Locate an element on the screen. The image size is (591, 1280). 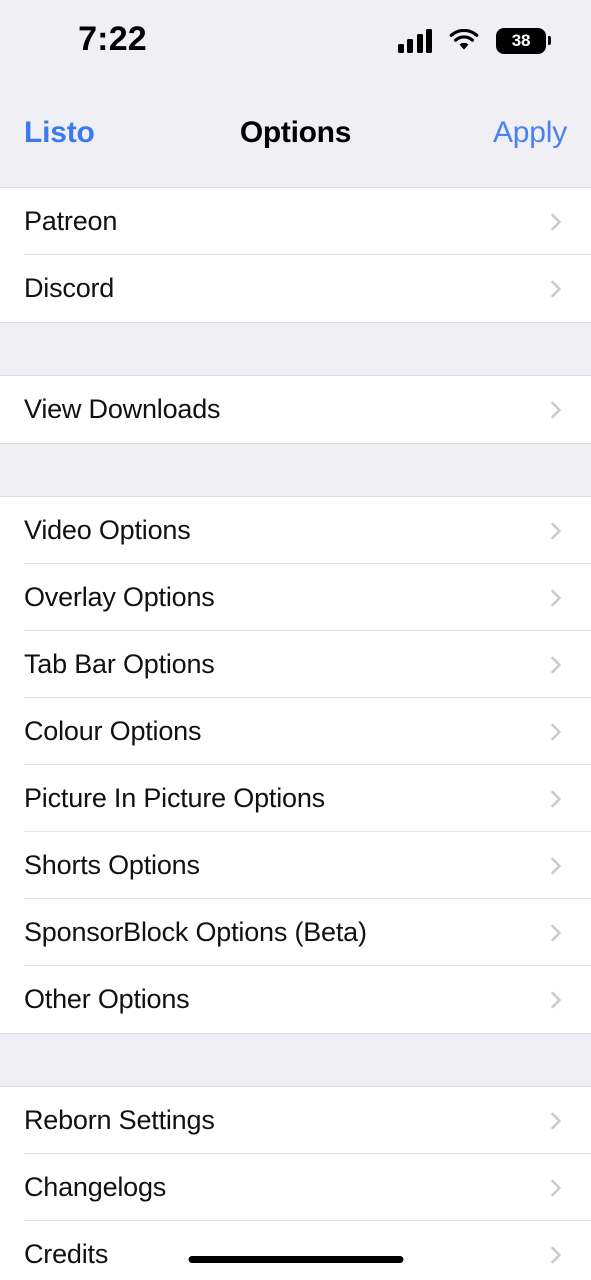
list-item-label: Picture In Picture Options is located at coordinates (174, 798).